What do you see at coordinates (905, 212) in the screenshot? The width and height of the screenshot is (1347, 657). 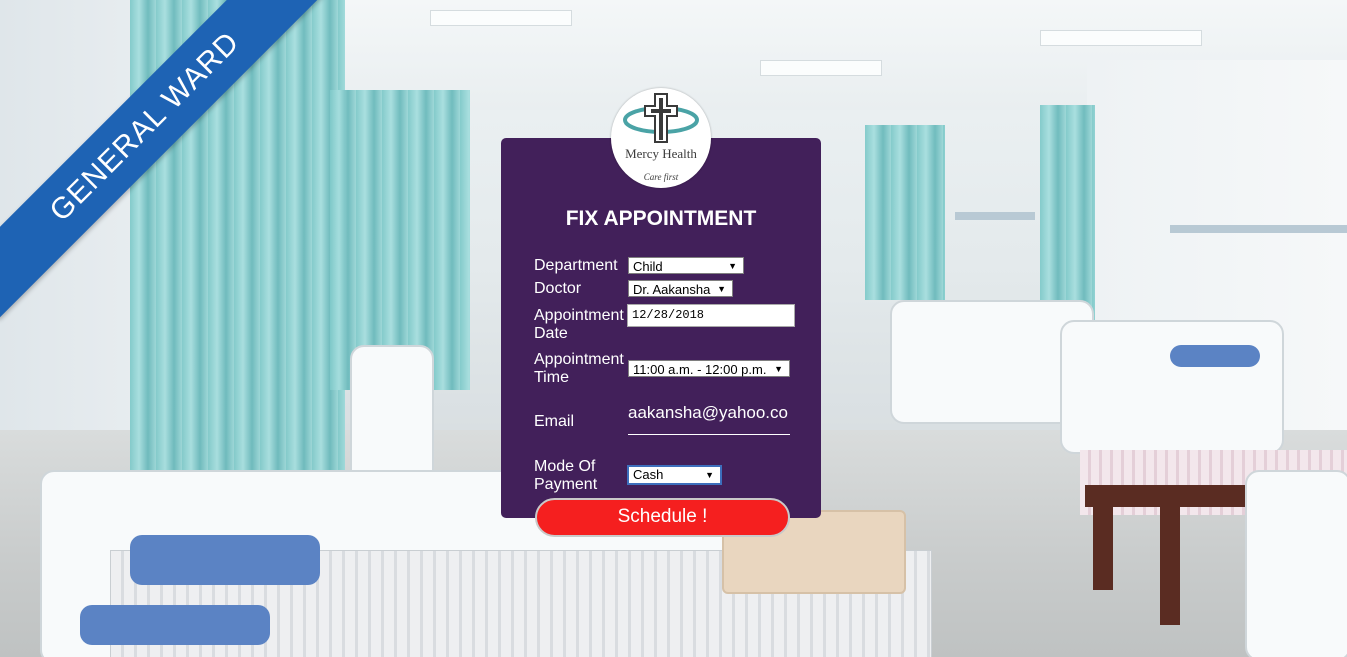 I see `privacy-curtain` at bounding box center [905, 212].